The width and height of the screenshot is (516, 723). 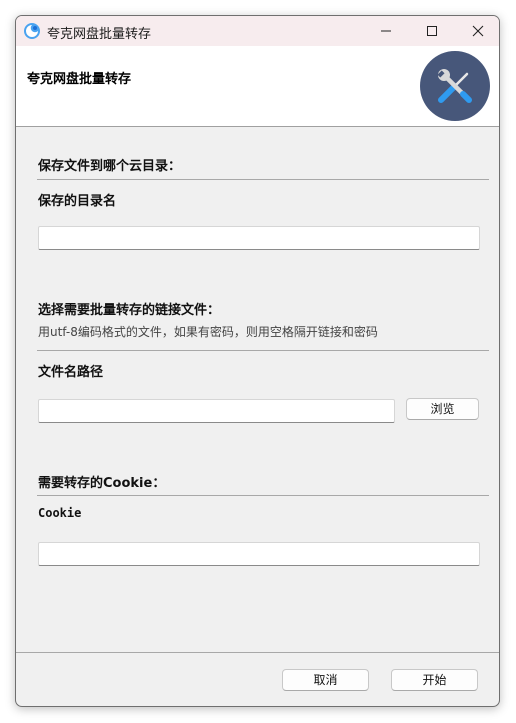 What do you see at coordinates (325, 680) in the screenshot?
I see `cancel-button: 取消` at bounding box center [325, 680].